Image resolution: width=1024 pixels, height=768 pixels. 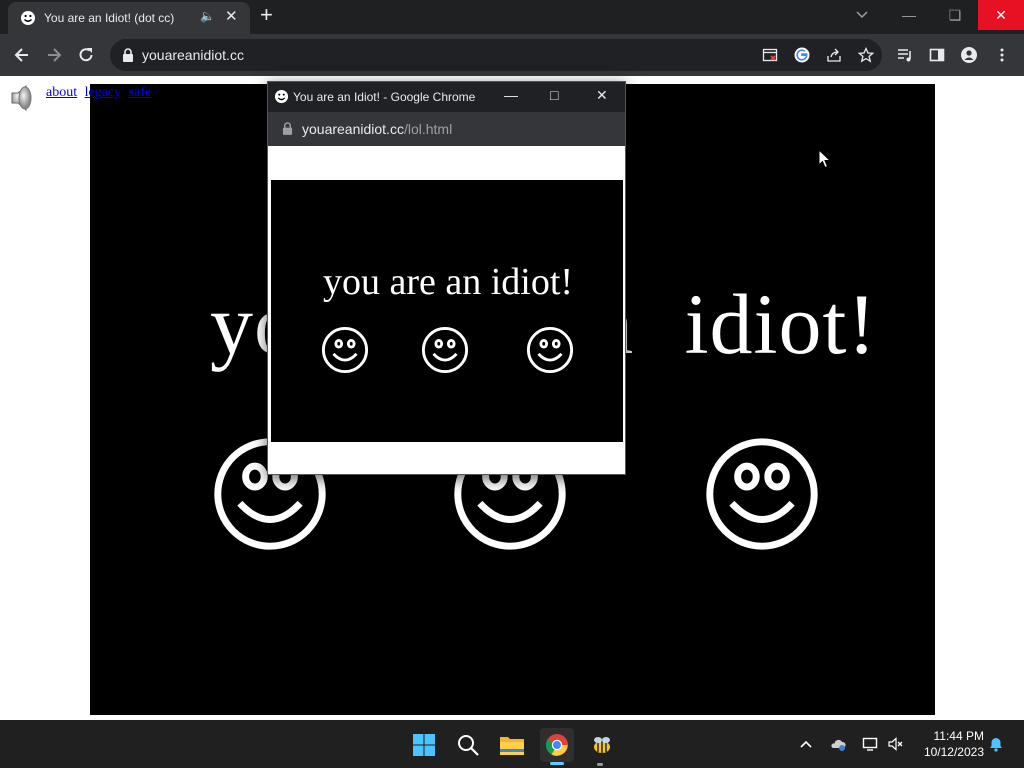 I want to click on popup-title: You are an Idiot! - Google Chrome, so click(x=384, y=97).